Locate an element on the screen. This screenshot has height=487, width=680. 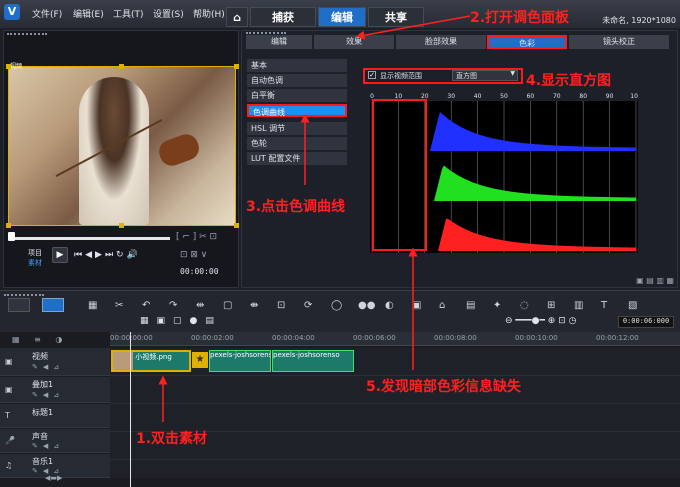
timecode: 00:00:00 is located at coordinates (199, 271).